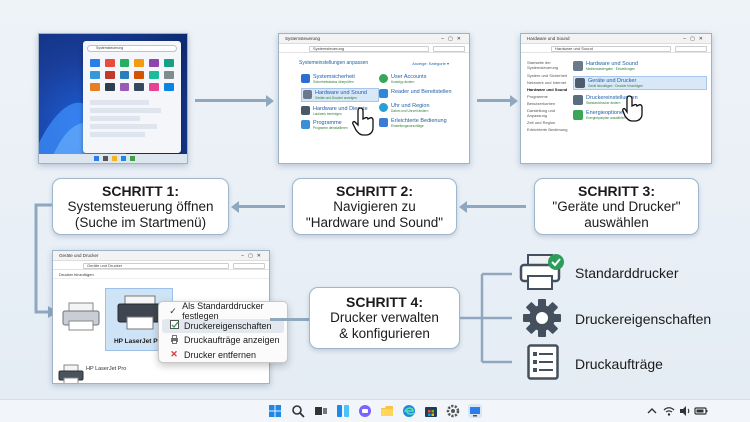 Image resolution: width=750 pixels, height=422 pixels. What do you see at coordinates (475, 411) in the screenshot?
I see `control-panel-icon` at bounding box center [475, 411].